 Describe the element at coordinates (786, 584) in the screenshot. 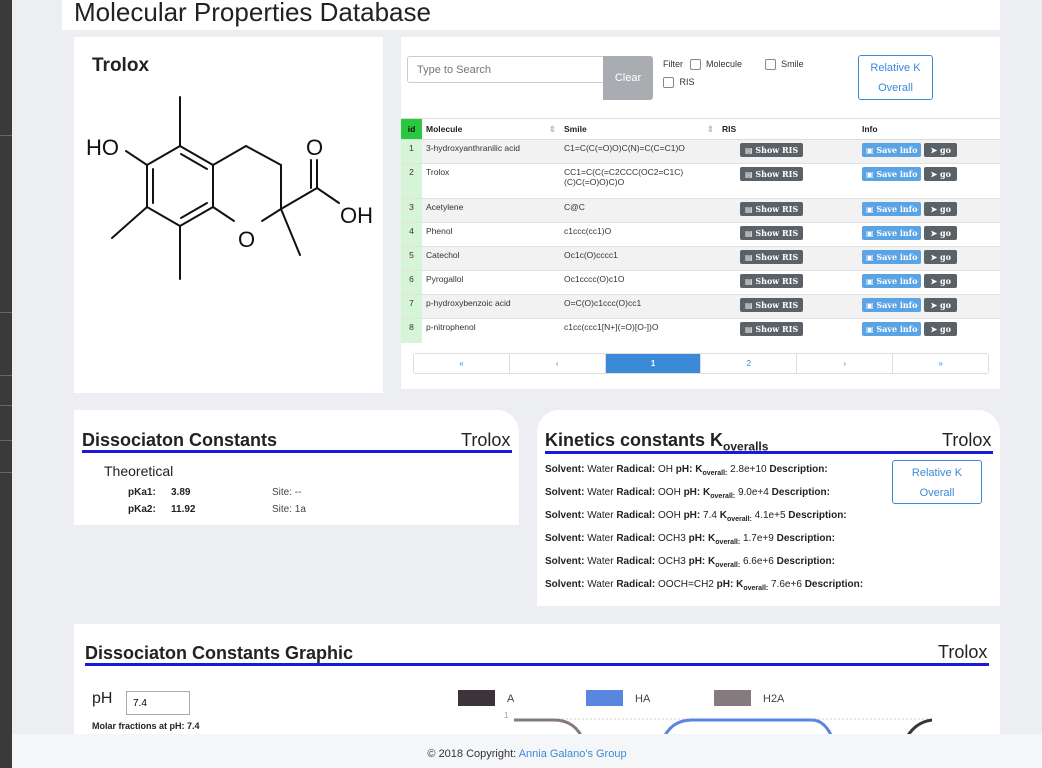

I see `k-value: 7.6e+6` at that location.